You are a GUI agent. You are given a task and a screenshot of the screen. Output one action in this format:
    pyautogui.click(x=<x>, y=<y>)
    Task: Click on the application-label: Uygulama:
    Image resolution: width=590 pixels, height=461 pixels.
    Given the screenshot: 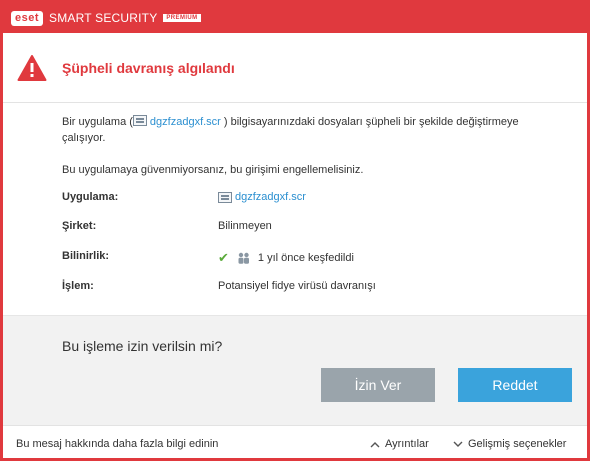 What is the action you would take?
    pyautogui.click(x=90, y=197)
    